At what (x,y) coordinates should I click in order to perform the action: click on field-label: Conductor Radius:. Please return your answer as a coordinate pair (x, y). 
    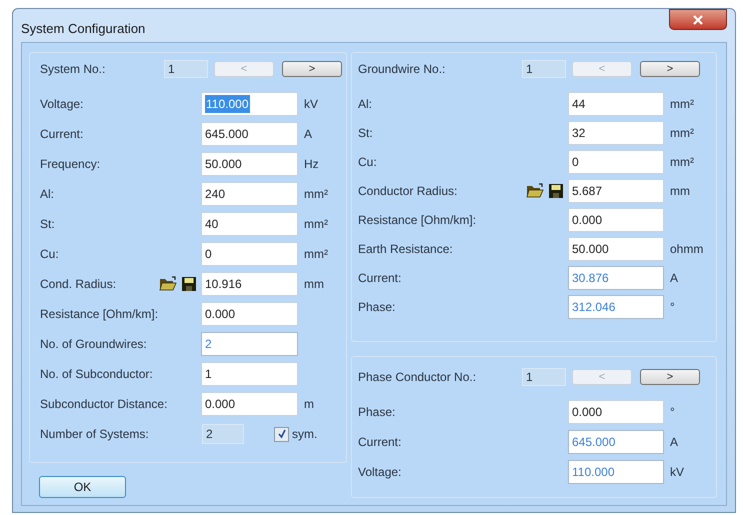
    Looking at the image, I should click on (408, 191).